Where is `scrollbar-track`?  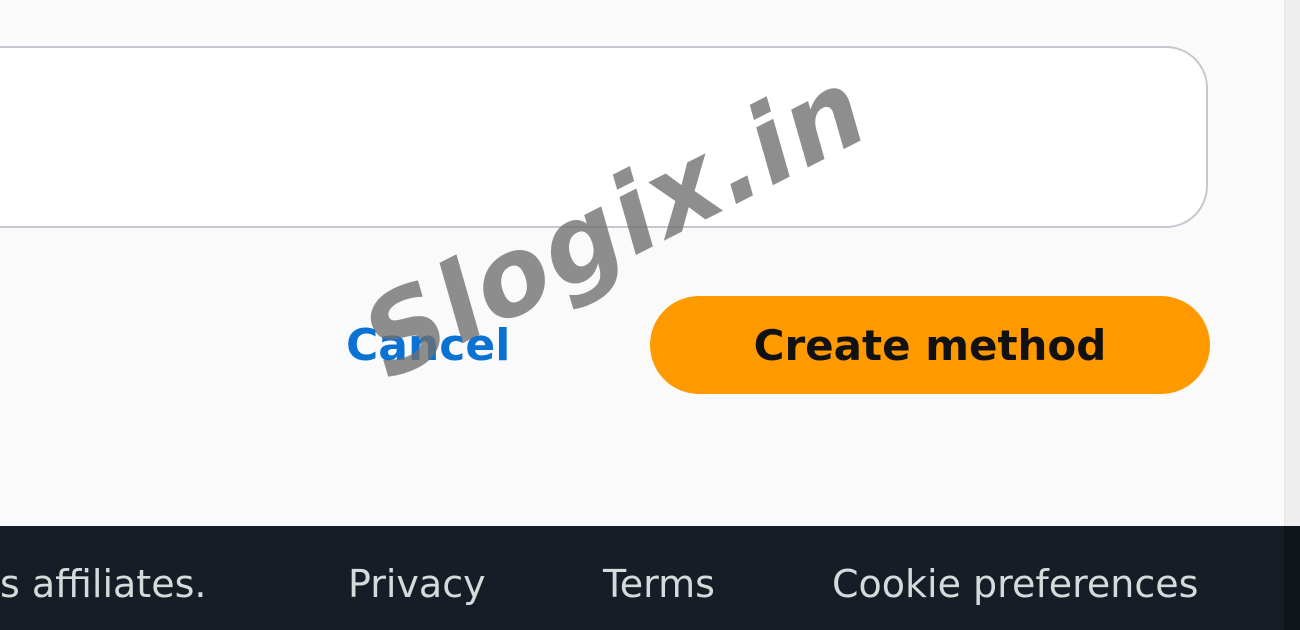
scrollbar-track is located at coordinates (1292, 263).